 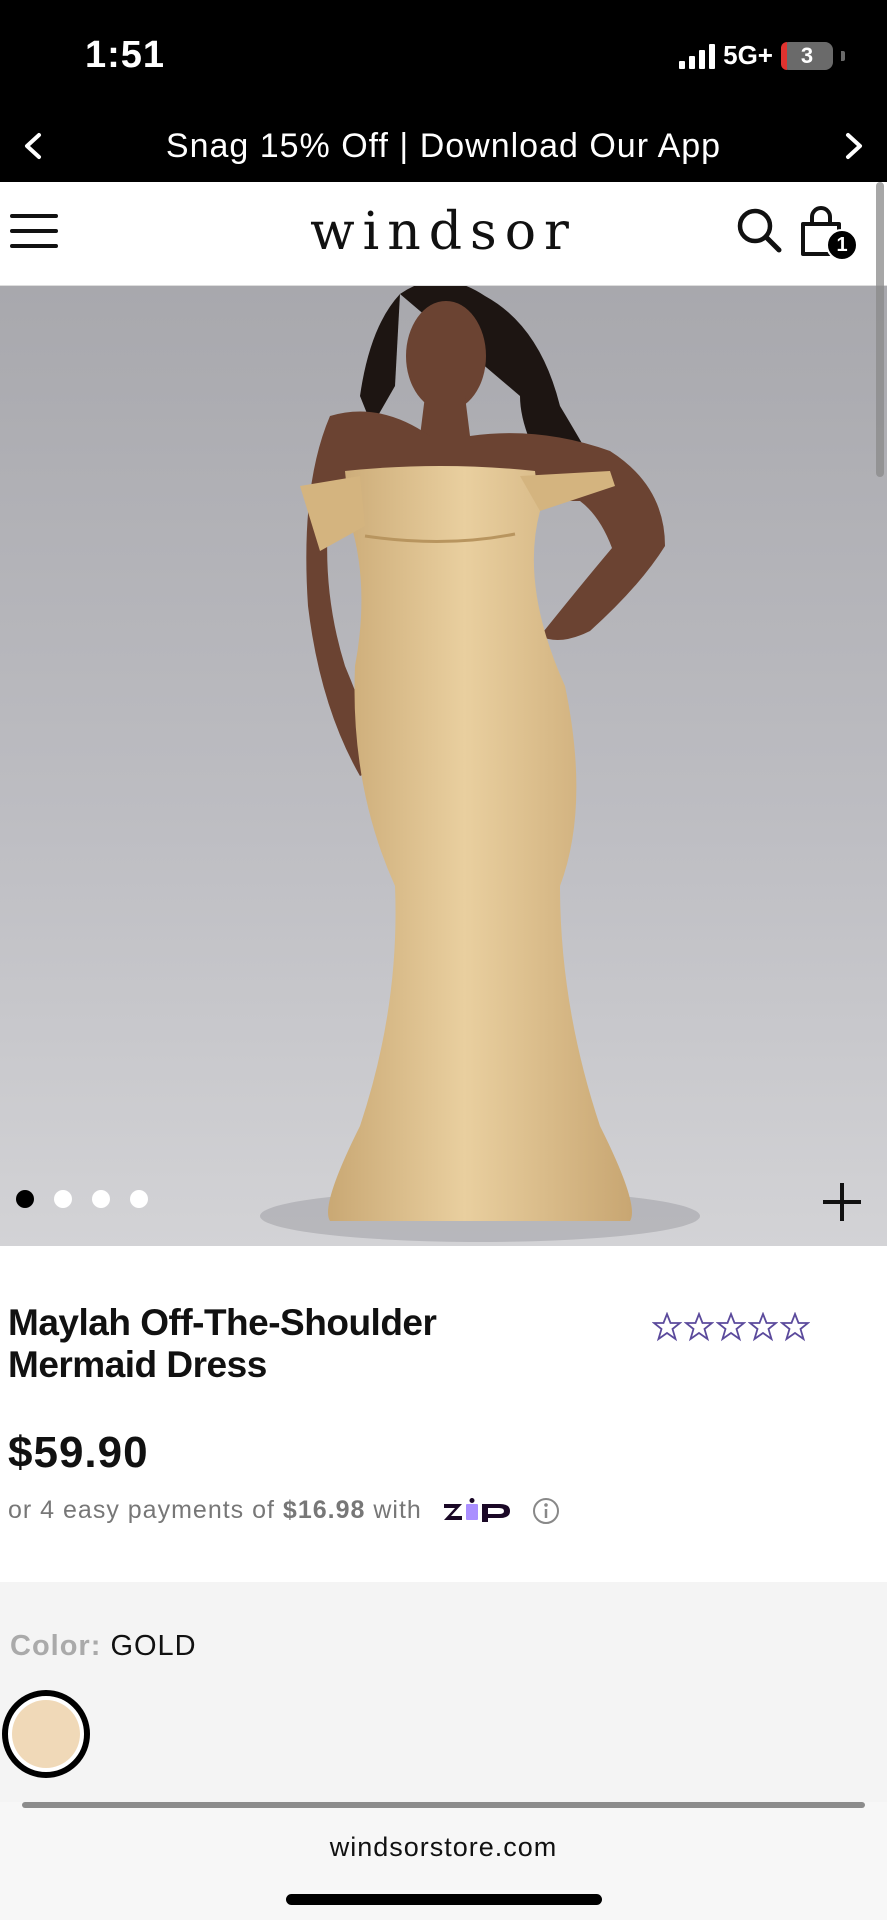 I want to click on installment-suffix: with, so click(x=397, y=1510).